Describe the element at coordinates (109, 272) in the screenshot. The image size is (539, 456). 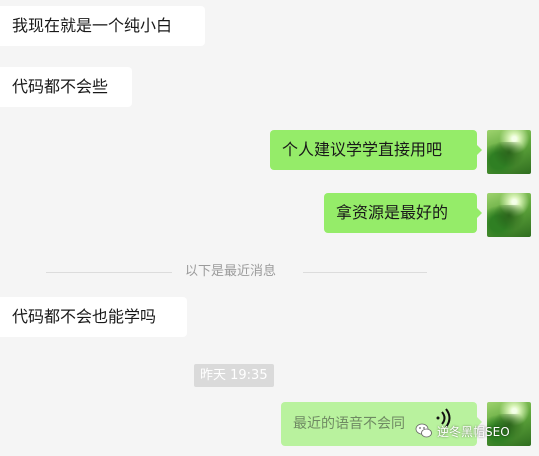
I see `divider-line-left` at that location.